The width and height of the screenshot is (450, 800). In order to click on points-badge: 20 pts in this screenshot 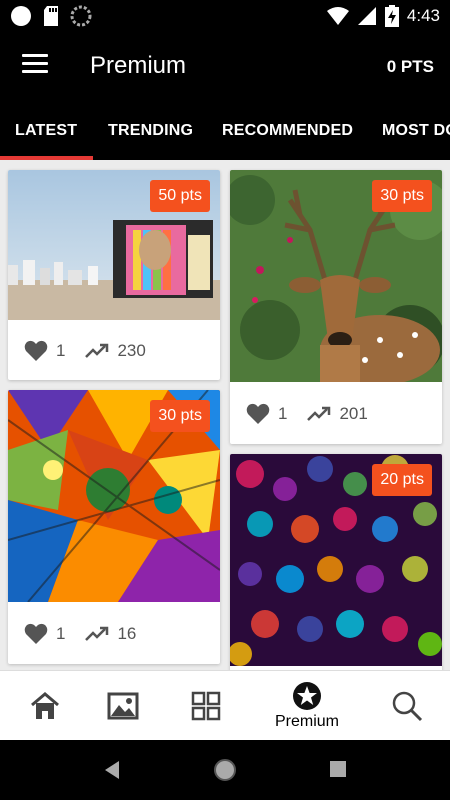, I will do `click(402, 480)`.